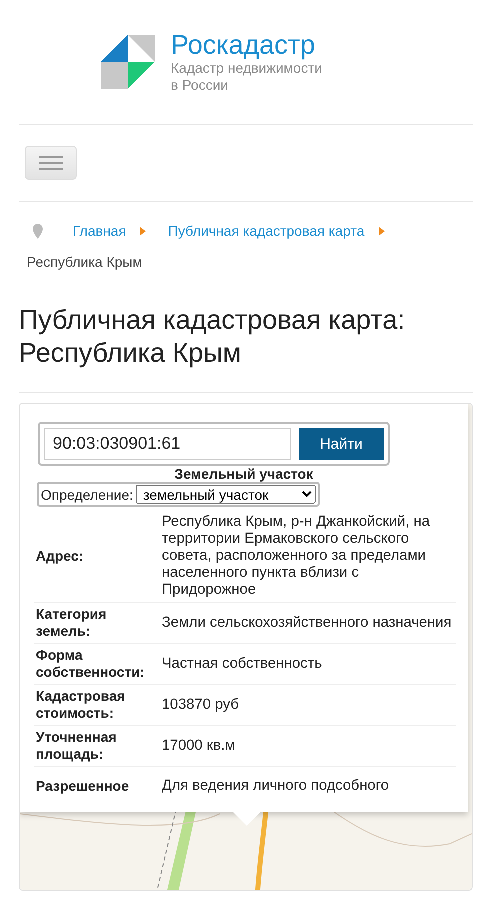 The image size is (497, 900). I want to click on breadcrumb-current: Республика Крым, so click(85, 261).